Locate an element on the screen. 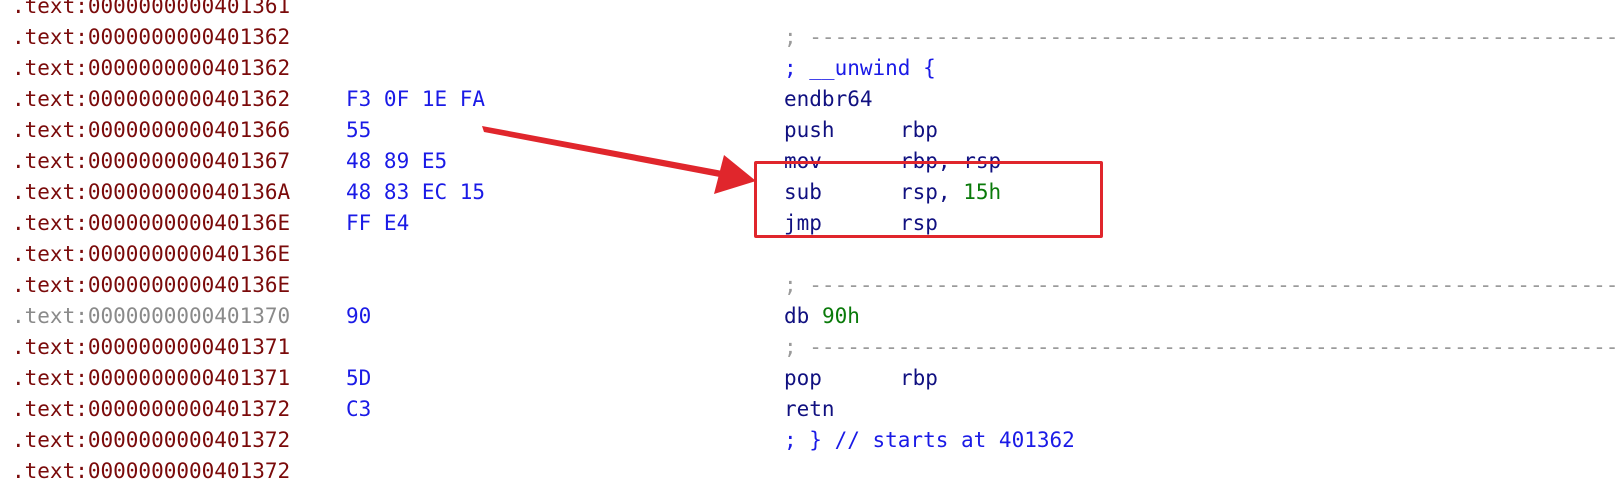 The height and width of the screenshot is (491, 1615). listing-line: .text:0000000000401372 is located at coordinates (807, 471).